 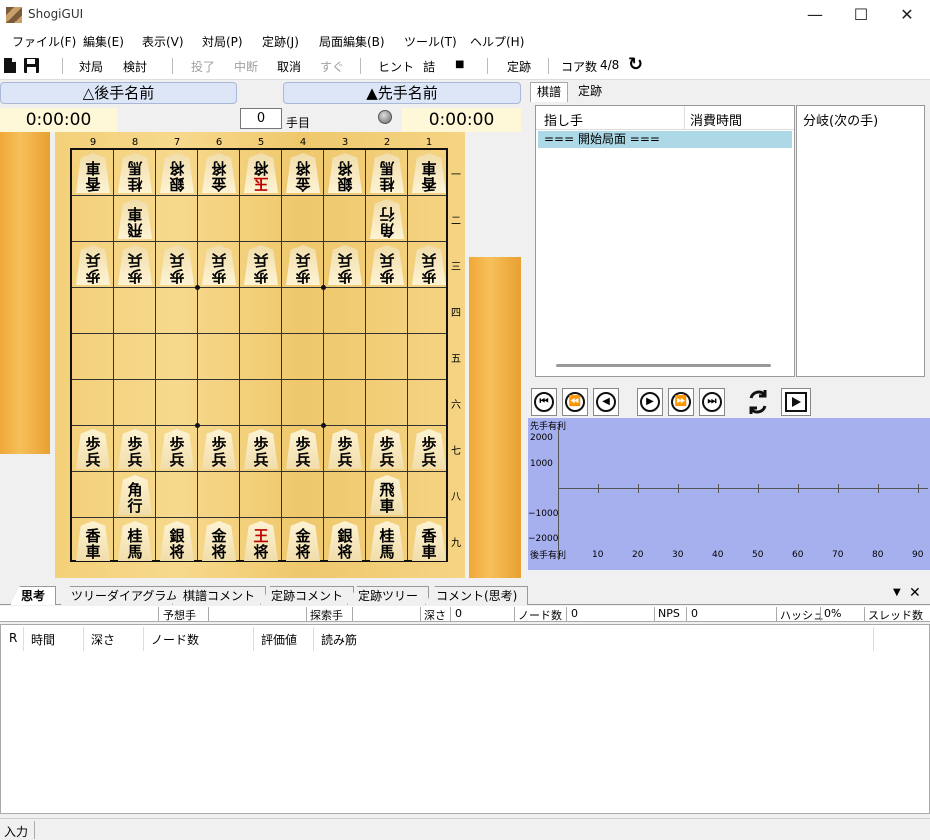 I want to click on menu-position-edit: 局面編集(B), so click(x=352, y=41).